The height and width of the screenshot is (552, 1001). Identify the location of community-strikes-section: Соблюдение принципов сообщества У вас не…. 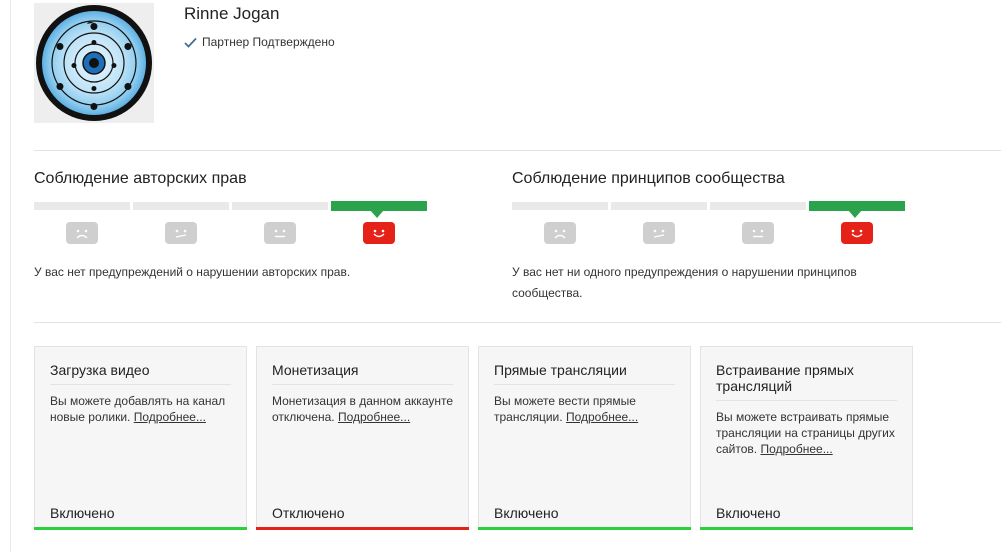
(712, 237).